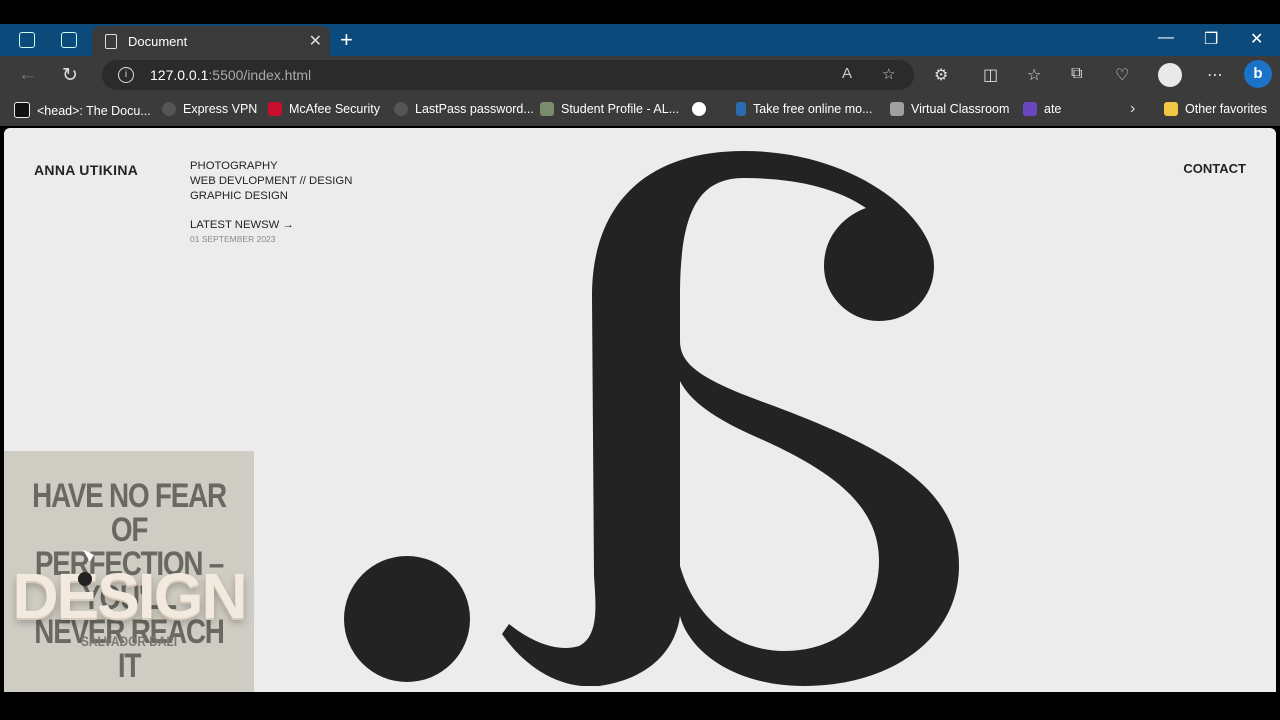 This screenshot has width=1280, height=720. What do you see at coordinates (126, 75) in the screenshot?
I see `site-info-icon: i` at bounding box center [126, 75].